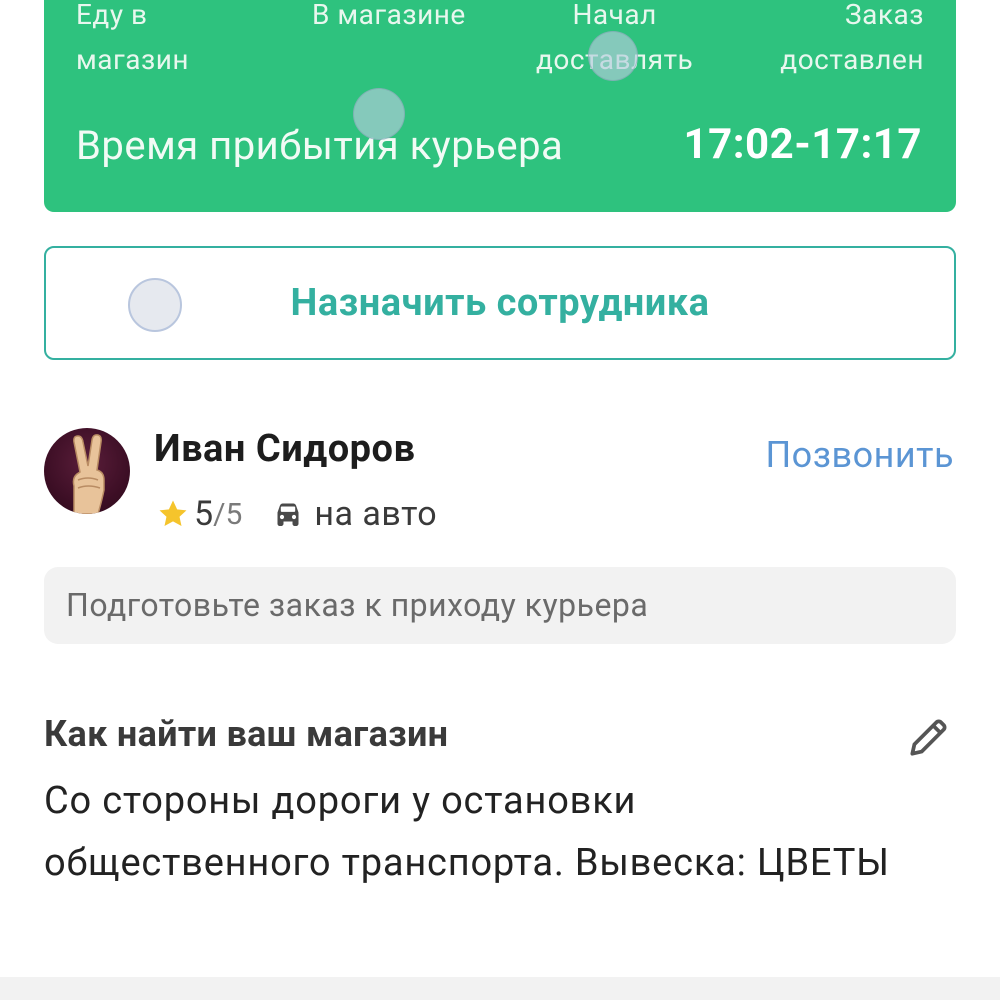 Image resolution: width=1000 pixels, height=1000 pixels. I want to click on rating-max: /5, so click(228, 514).